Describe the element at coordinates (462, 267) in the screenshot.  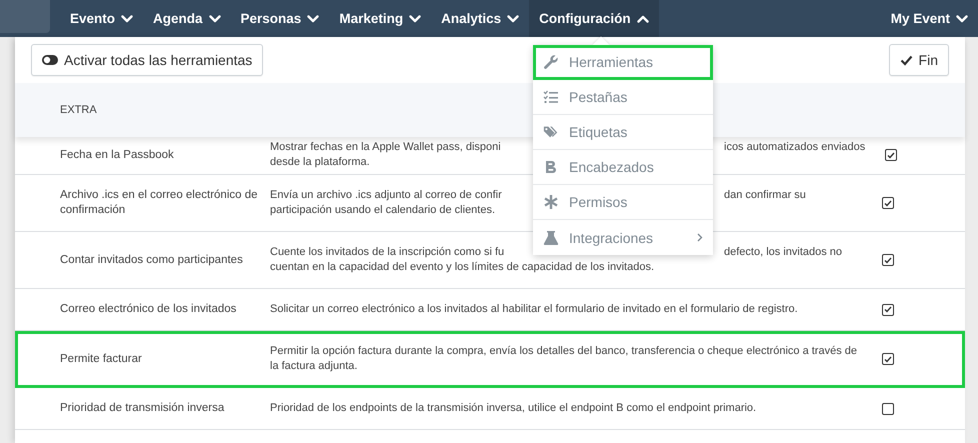
I see `setting-description: cuentan en la capacidad del evento y los límites de capacidad de los invitados.` at that location.